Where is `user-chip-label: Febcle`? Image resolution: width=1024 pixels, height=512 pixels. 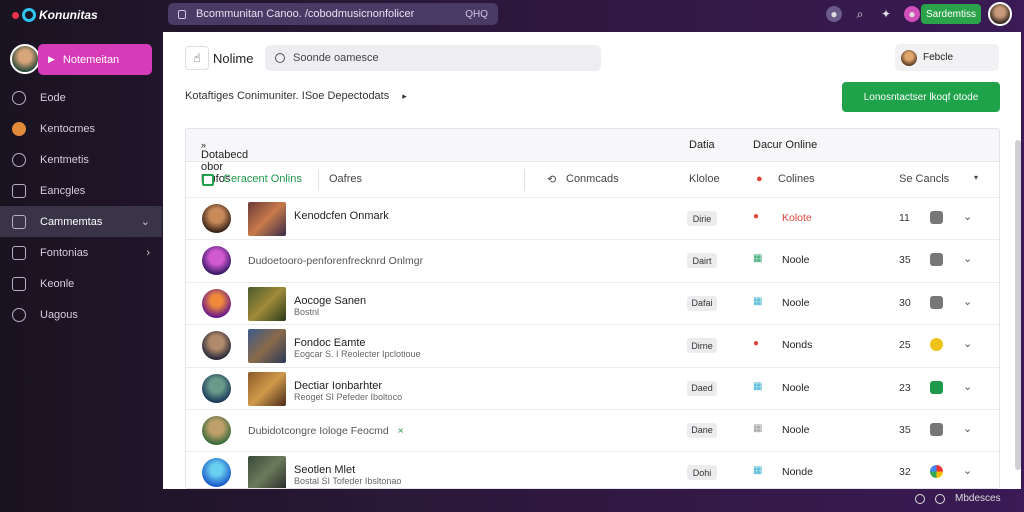
user-chip-label: Febcle is located at coordinates (938, 57).